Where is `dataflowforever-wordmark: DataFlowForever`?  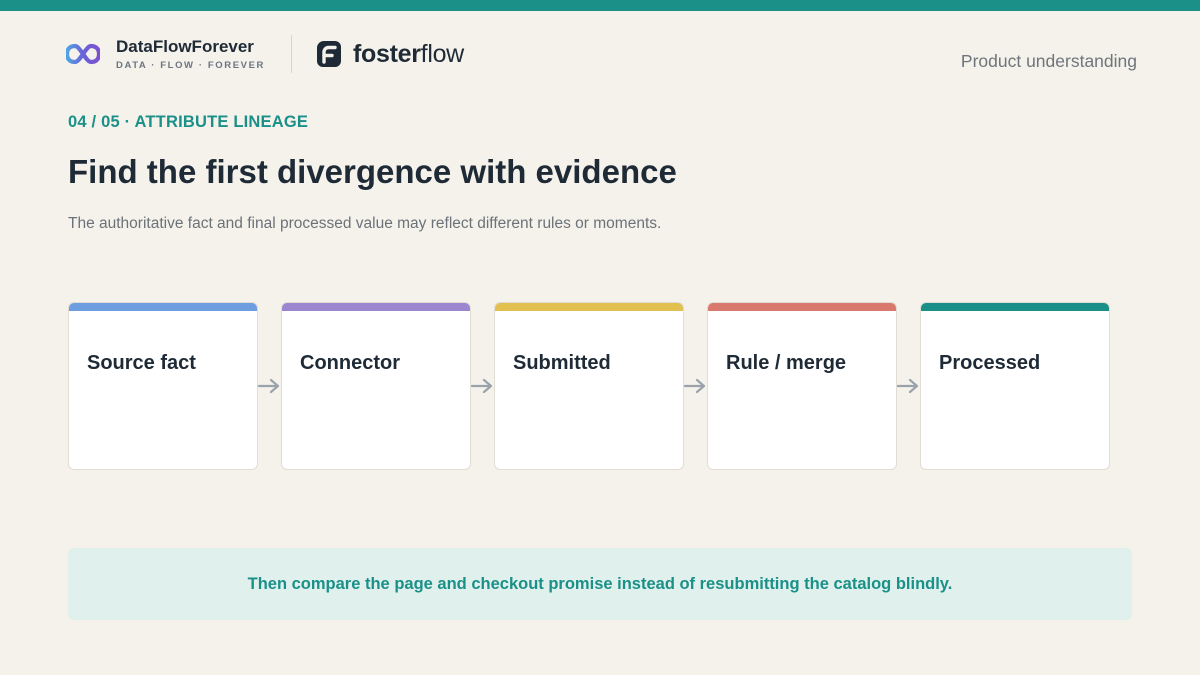 dataflowforever-wordmark: DataFlowForever is located at coordinates (185, 46).